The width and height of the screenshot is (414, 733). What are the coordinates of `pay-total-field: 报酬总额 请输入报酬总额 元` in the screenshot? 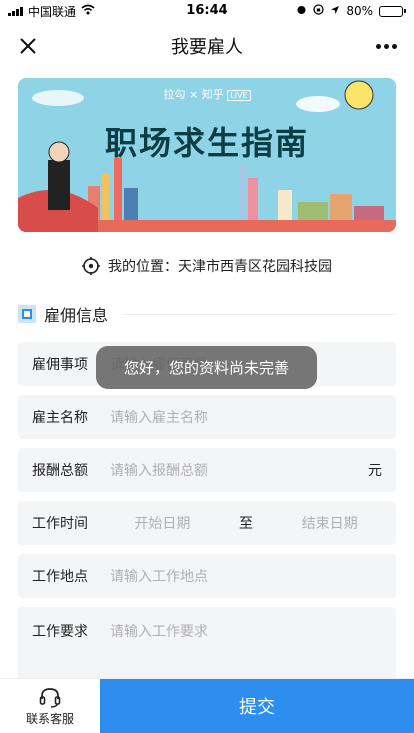 It's located at (207, 470).